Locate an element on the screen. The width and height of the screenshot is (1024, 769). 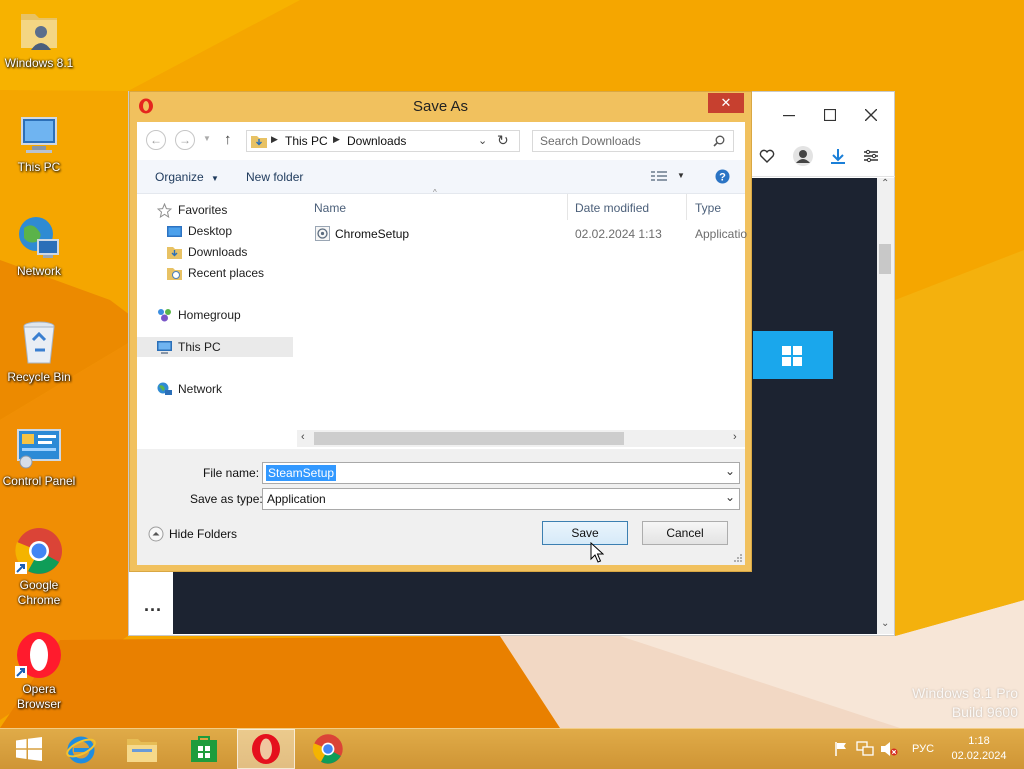
nav-recent-places: Recent places is located at coordinates (215, 273).